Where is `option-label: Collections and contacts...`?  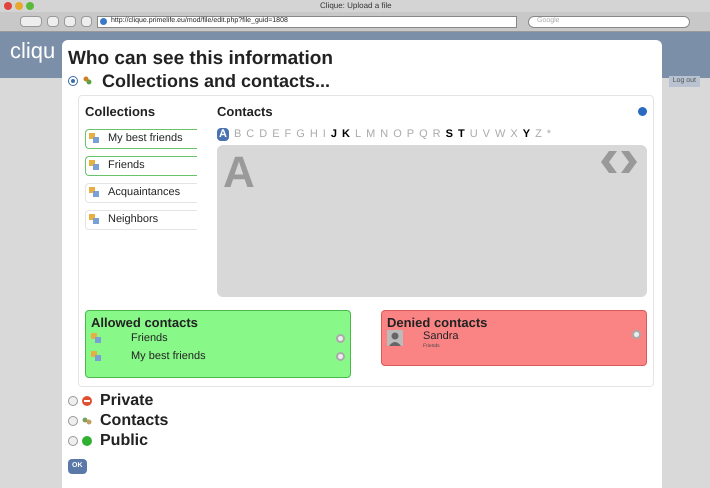 option-label: Collections and contacts... is located at coordinates (216, 81).